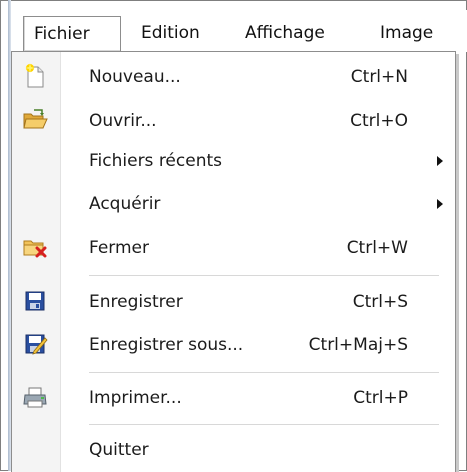  Describe the element at coordinates (35, 247) in the screenshot. I see `close-folder-icon` at that location.